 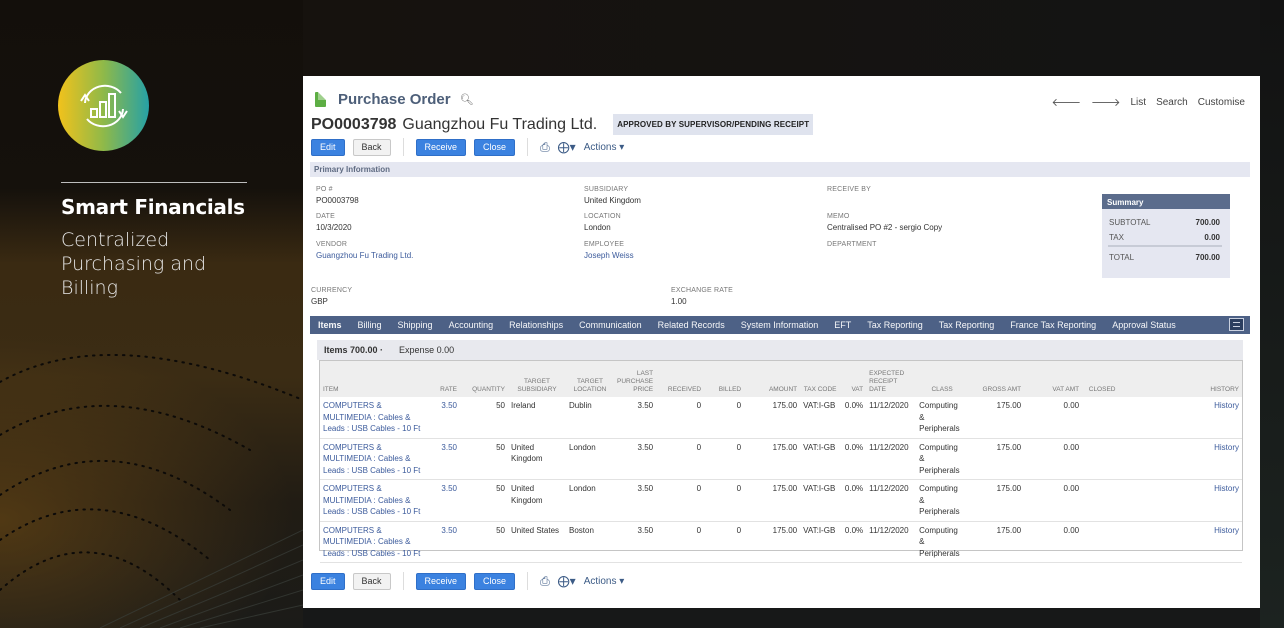 What do you see at coordinates (370, 325) in the screenshot?
I see `tab-billing: Billing` at bounding box center [370, 325].